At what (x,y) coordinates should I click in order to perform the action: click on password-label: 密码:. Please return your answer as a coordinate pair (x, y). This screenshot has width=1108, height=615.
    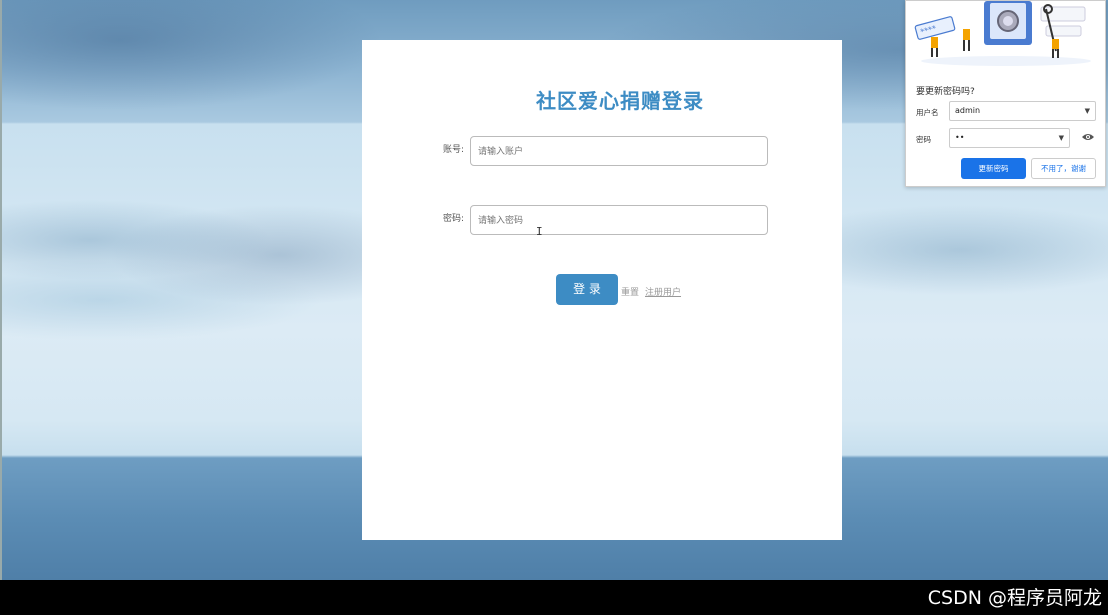
    Looking at the image, I should click on (454, 219).